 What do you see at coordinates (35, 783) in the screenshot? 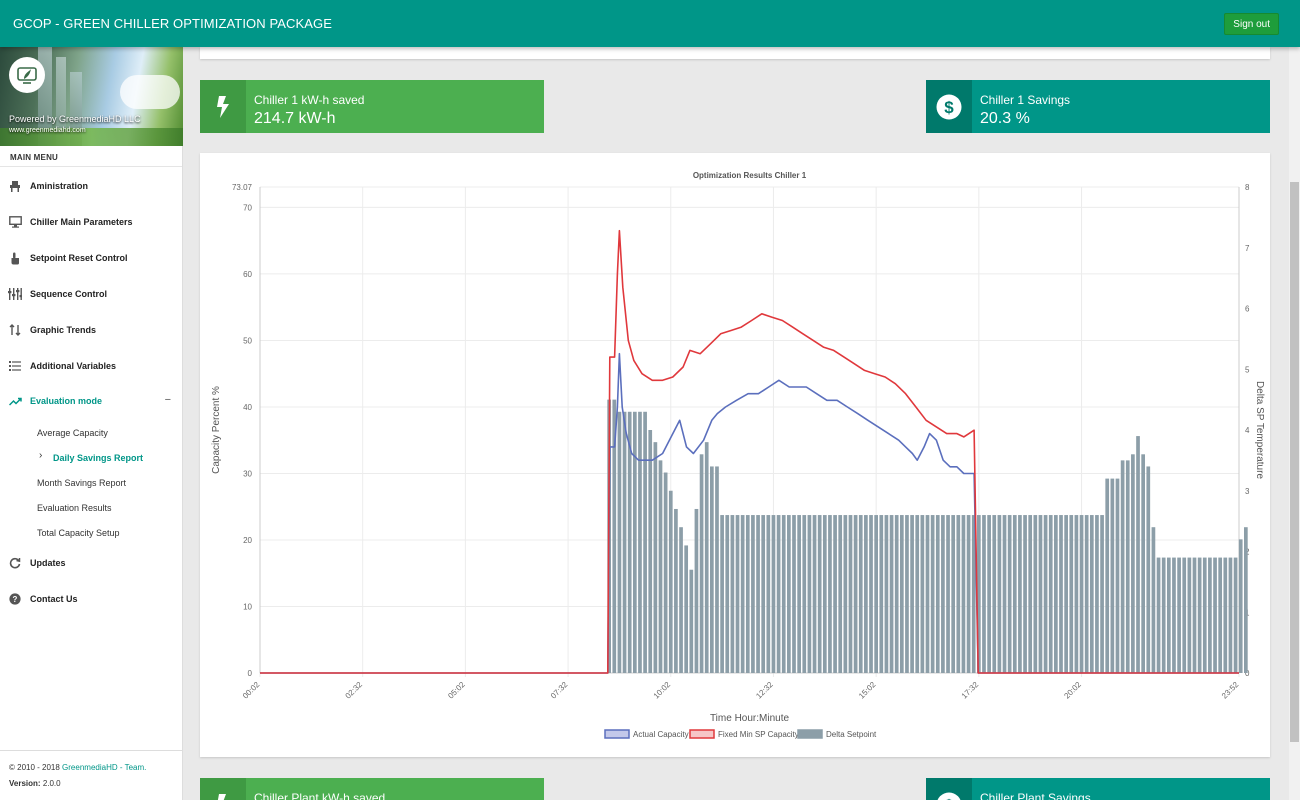
I see `version-text: Version: 2.0.0` at bounding box center [35, 783].